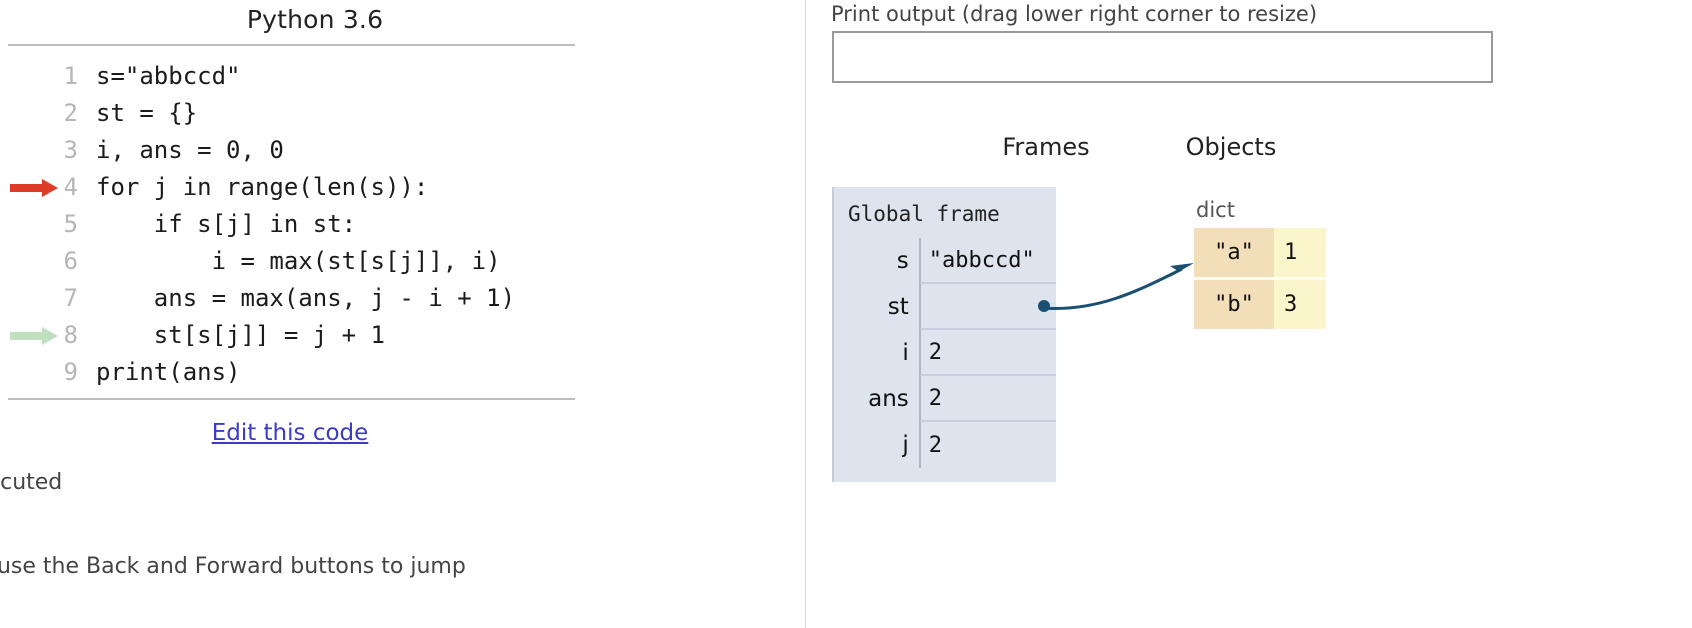 The height and width of the screenshot is (628, 1692). Describe the element at coordinates (898, 307) in the screenshot. I see `variable-name: st` at that location.